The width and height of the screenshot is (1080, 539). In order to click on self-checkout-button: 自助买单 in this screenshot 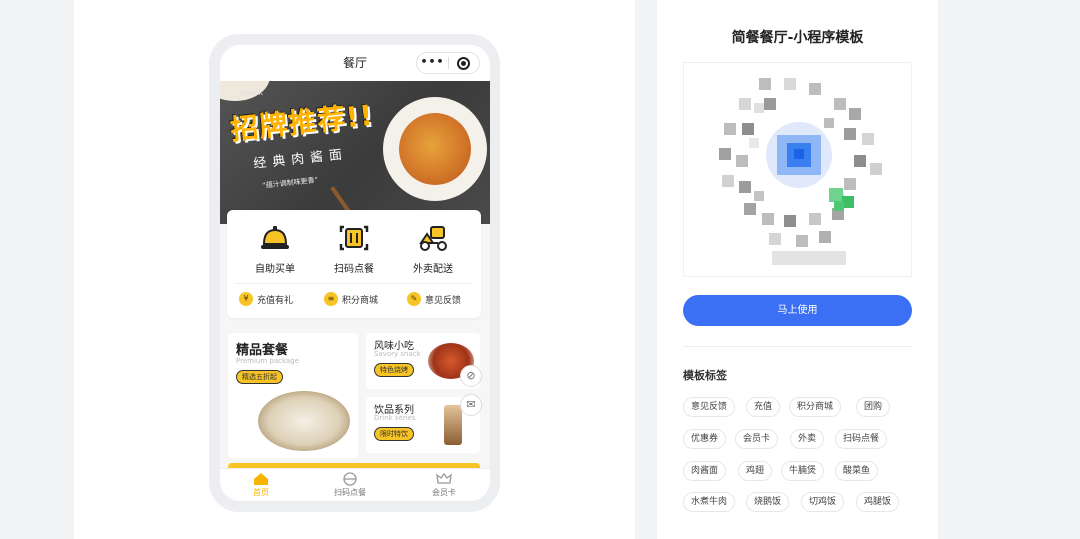, I will do `click(275, 249)`.